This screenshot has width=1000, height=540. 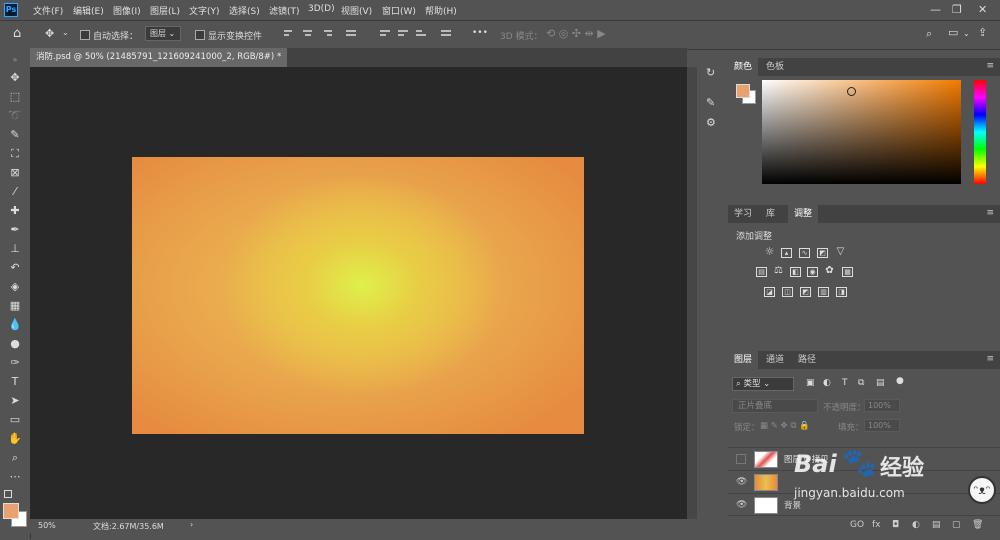 What do you see at coordinates (441, 10) in the screenshot?
I see `menu-help: 帮助(H)` at bounding box center [441, 10].